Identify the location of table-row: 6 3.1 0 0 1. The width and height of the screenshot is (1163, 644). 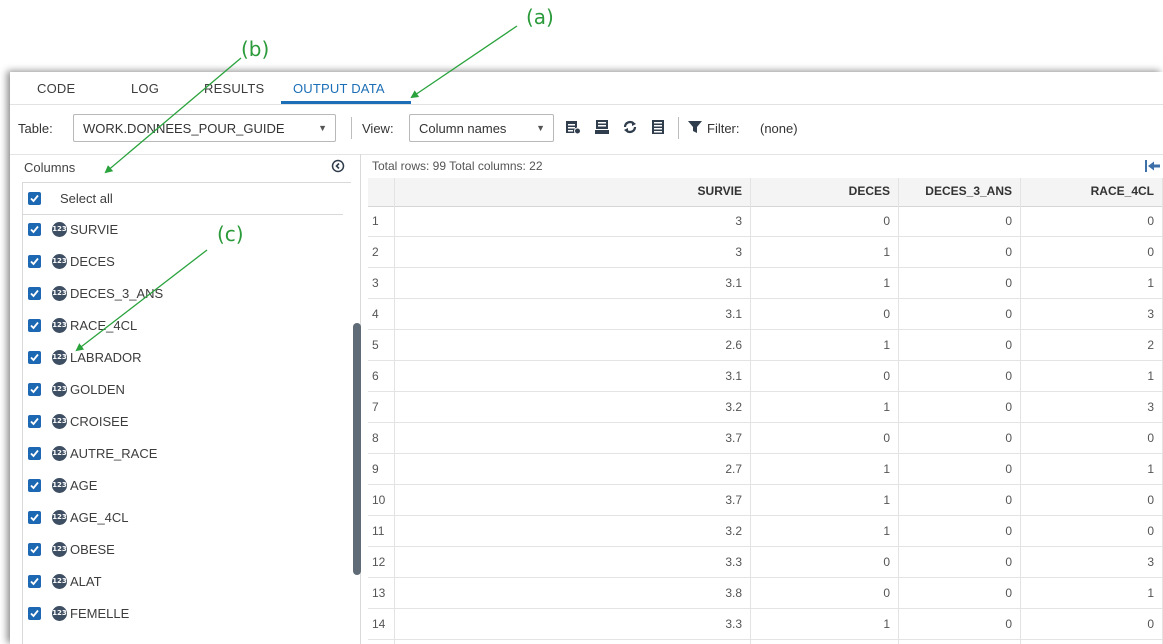
(765, 376).